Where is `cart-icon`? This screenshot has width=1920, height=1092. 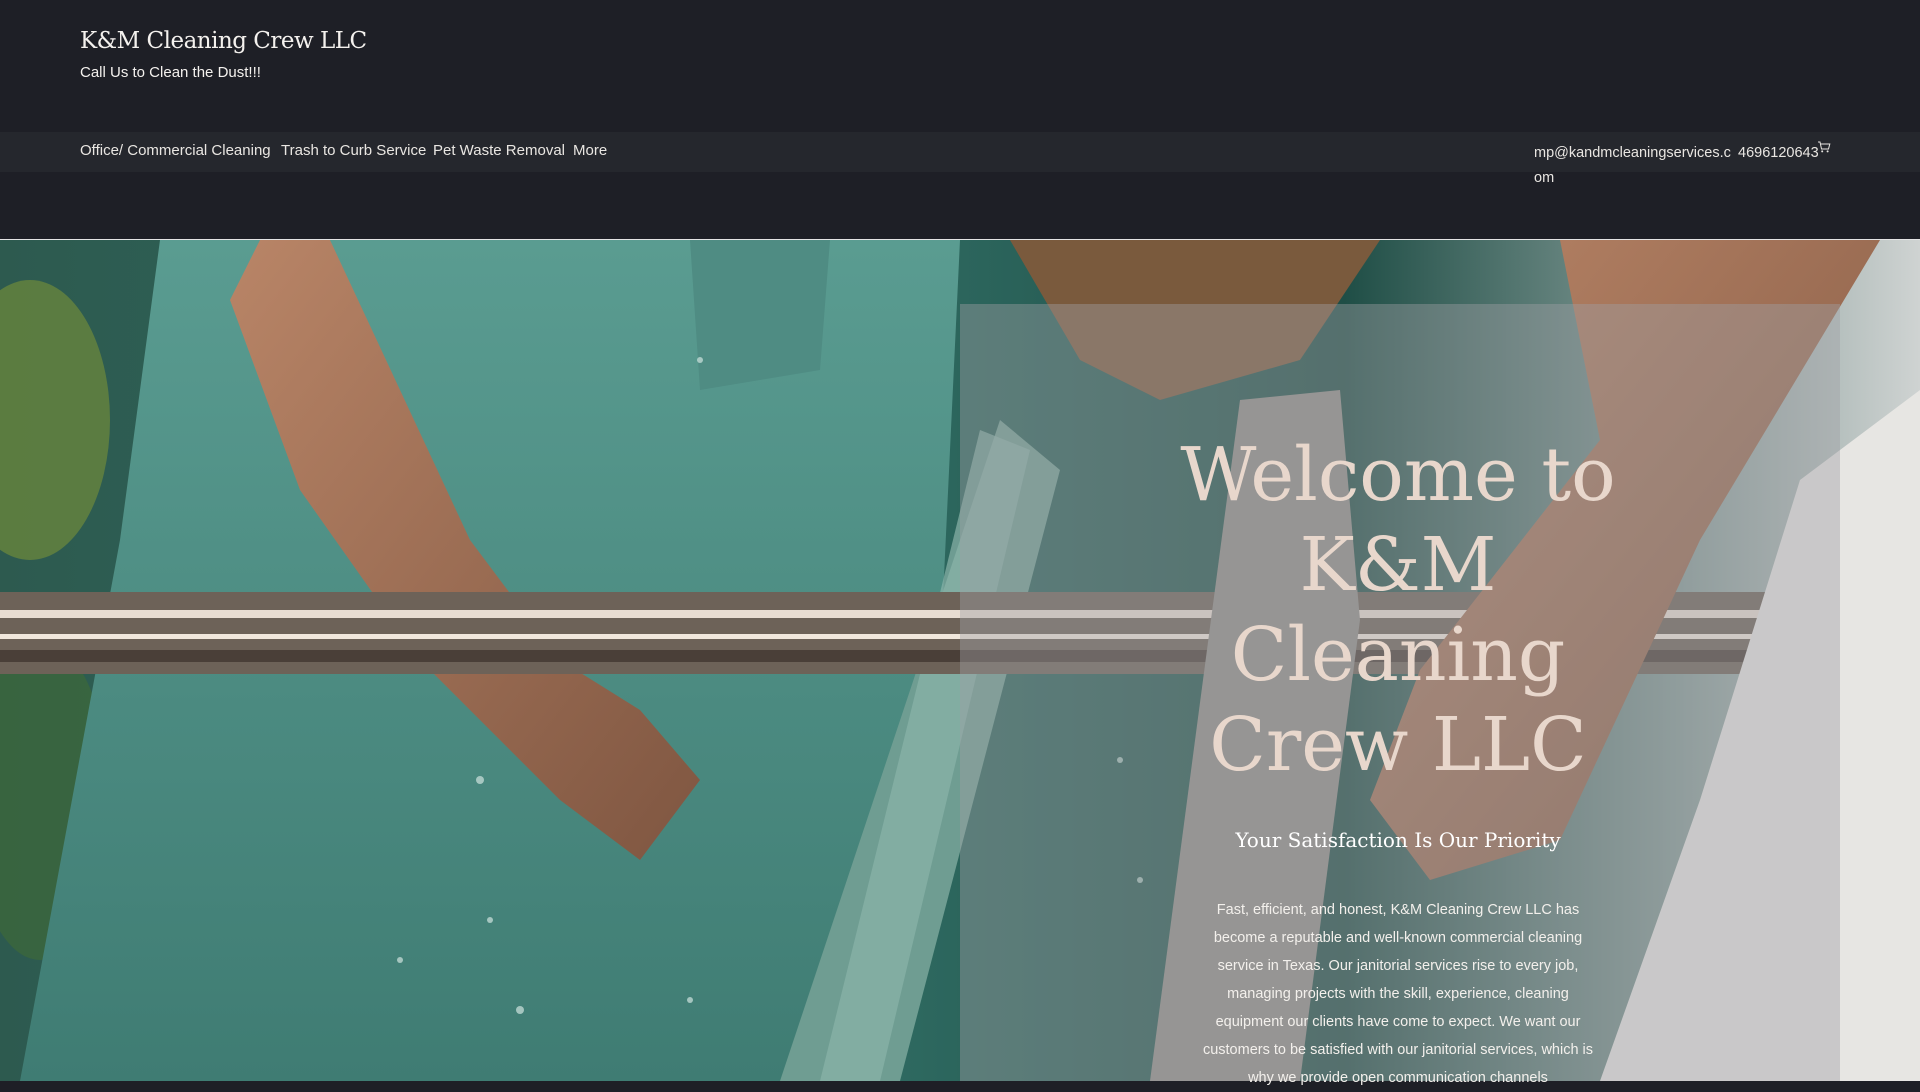 cart-icon is located at coordinates (1824, 147).